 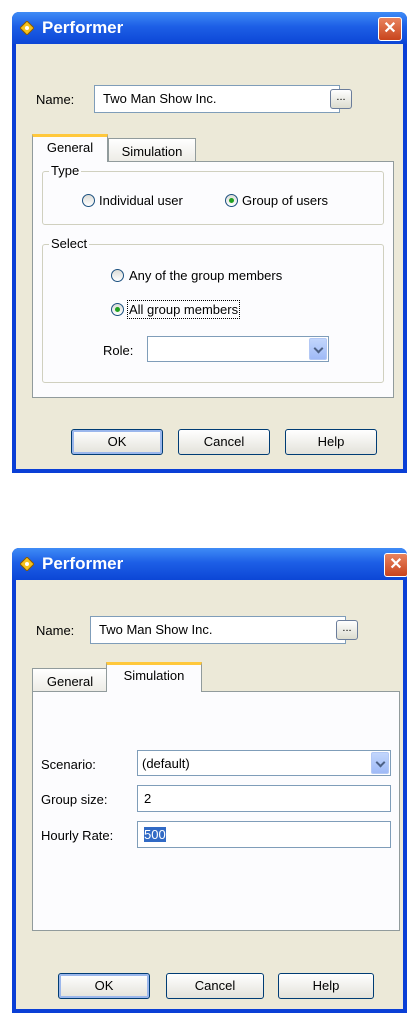 What do you see at coordinates (74, 799) in the screenshot?
I see `group-size-label: Group size:` at bounding box center [74, 799].